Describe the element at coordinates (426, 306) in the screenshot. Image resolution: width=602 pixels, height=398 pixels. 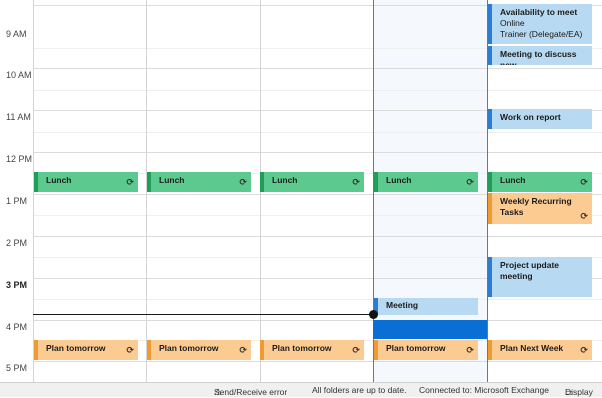
I see `event-meeting: Meeting` at that location.